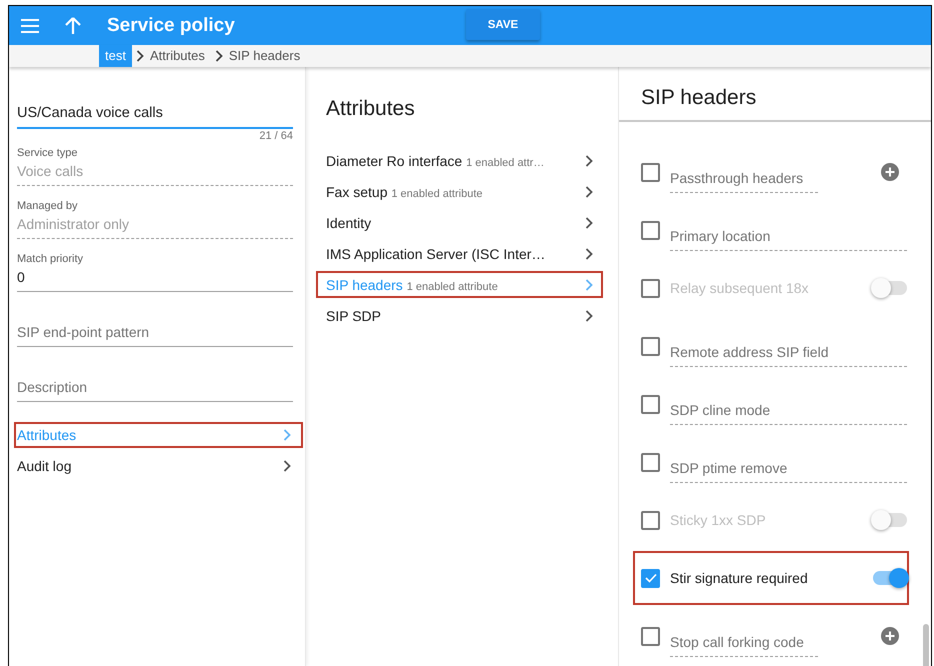  I want to click on attribute-item: SIP headers 1 enabled attribute, so click(459, 284).